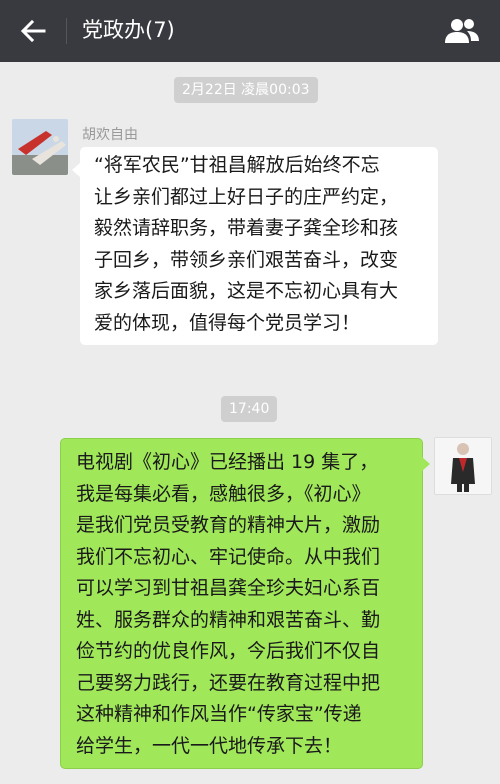 The image size is (500, 784). I want to click on timestamp-label: 17:40, so click(249, 409).